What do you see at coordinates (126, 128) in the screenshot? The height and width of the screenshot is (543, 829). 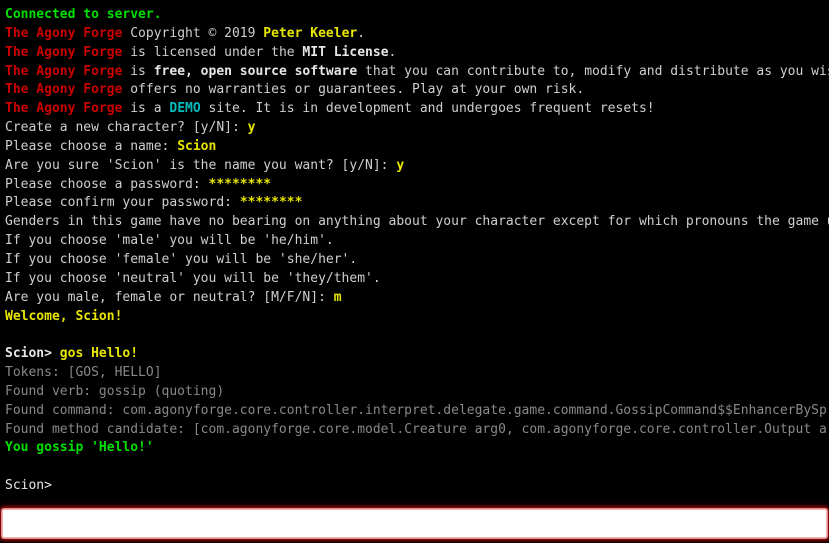 I see `console-text-segment: Create a new character? [y/N]:` at bounding box center [126, 128].